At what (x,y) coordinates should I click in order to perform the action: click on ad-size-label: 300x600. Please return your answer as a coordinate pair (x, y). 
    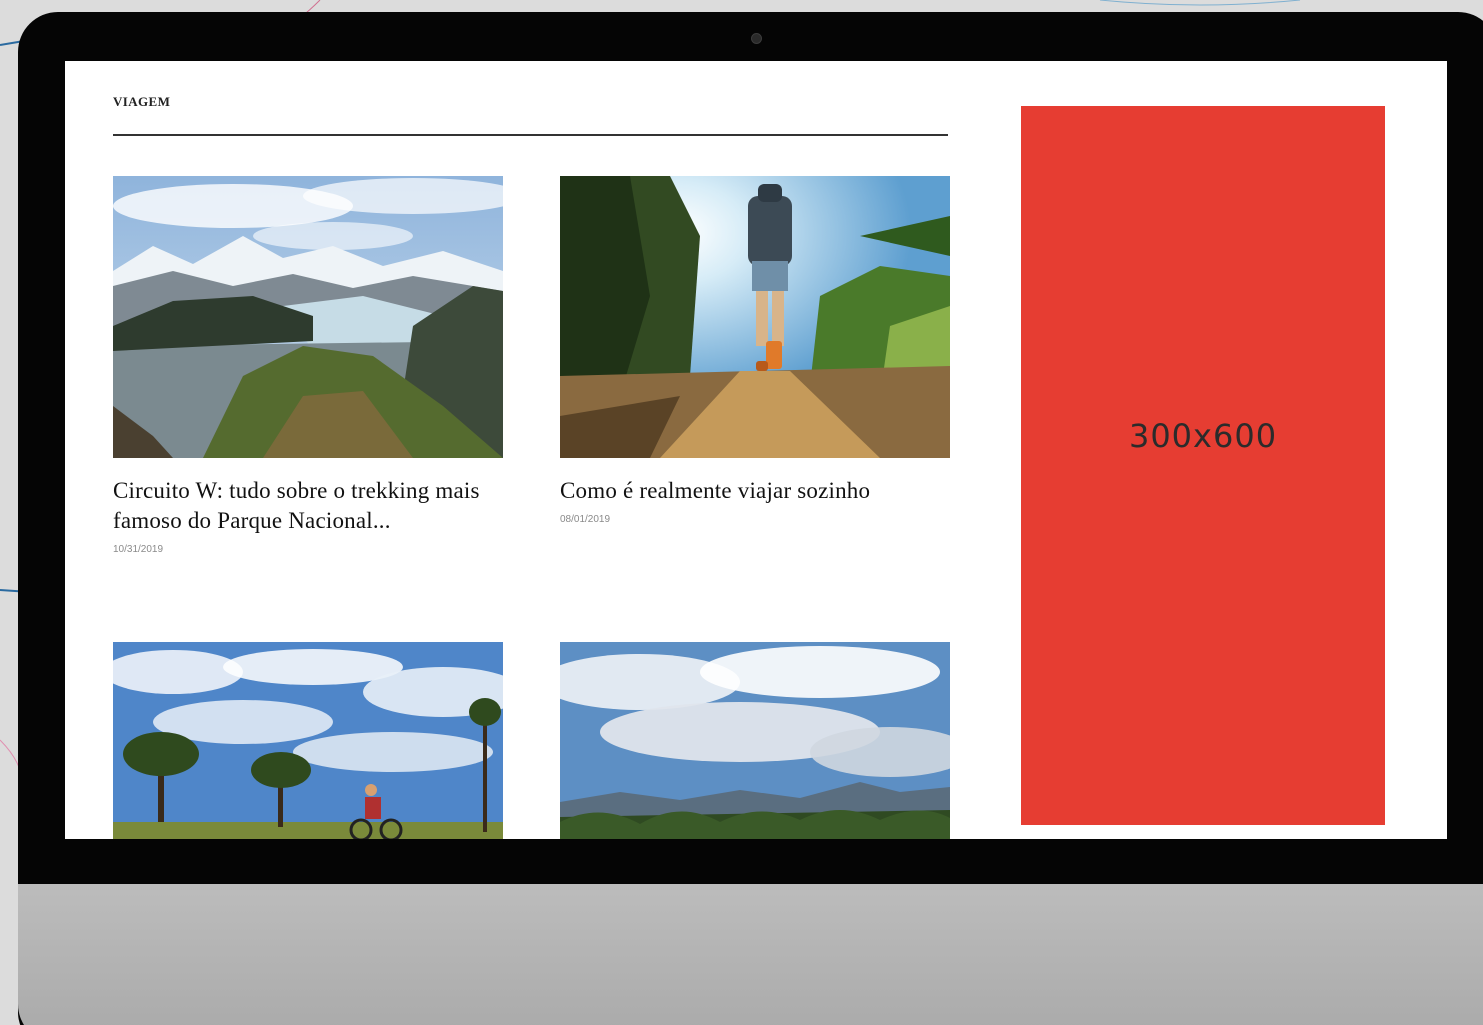
    Looking at the image, I should click on (1203, 435).